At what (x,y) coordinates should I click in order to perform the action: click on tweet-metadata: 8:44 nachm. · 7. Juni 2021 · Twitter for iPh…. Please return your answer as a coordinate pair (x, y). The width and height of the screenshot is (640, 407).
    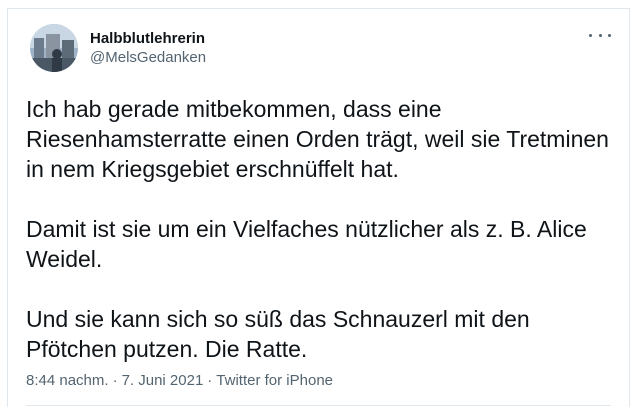
    Looking at the image, I should click on (179, 381).